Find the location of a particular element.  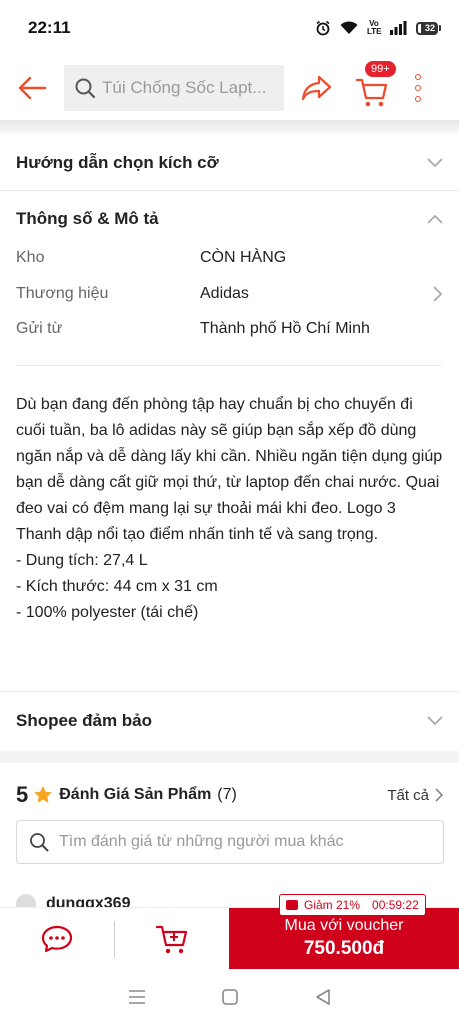

guarantee-title: Shopee đảm bảo is located at coordinates (84, 720).